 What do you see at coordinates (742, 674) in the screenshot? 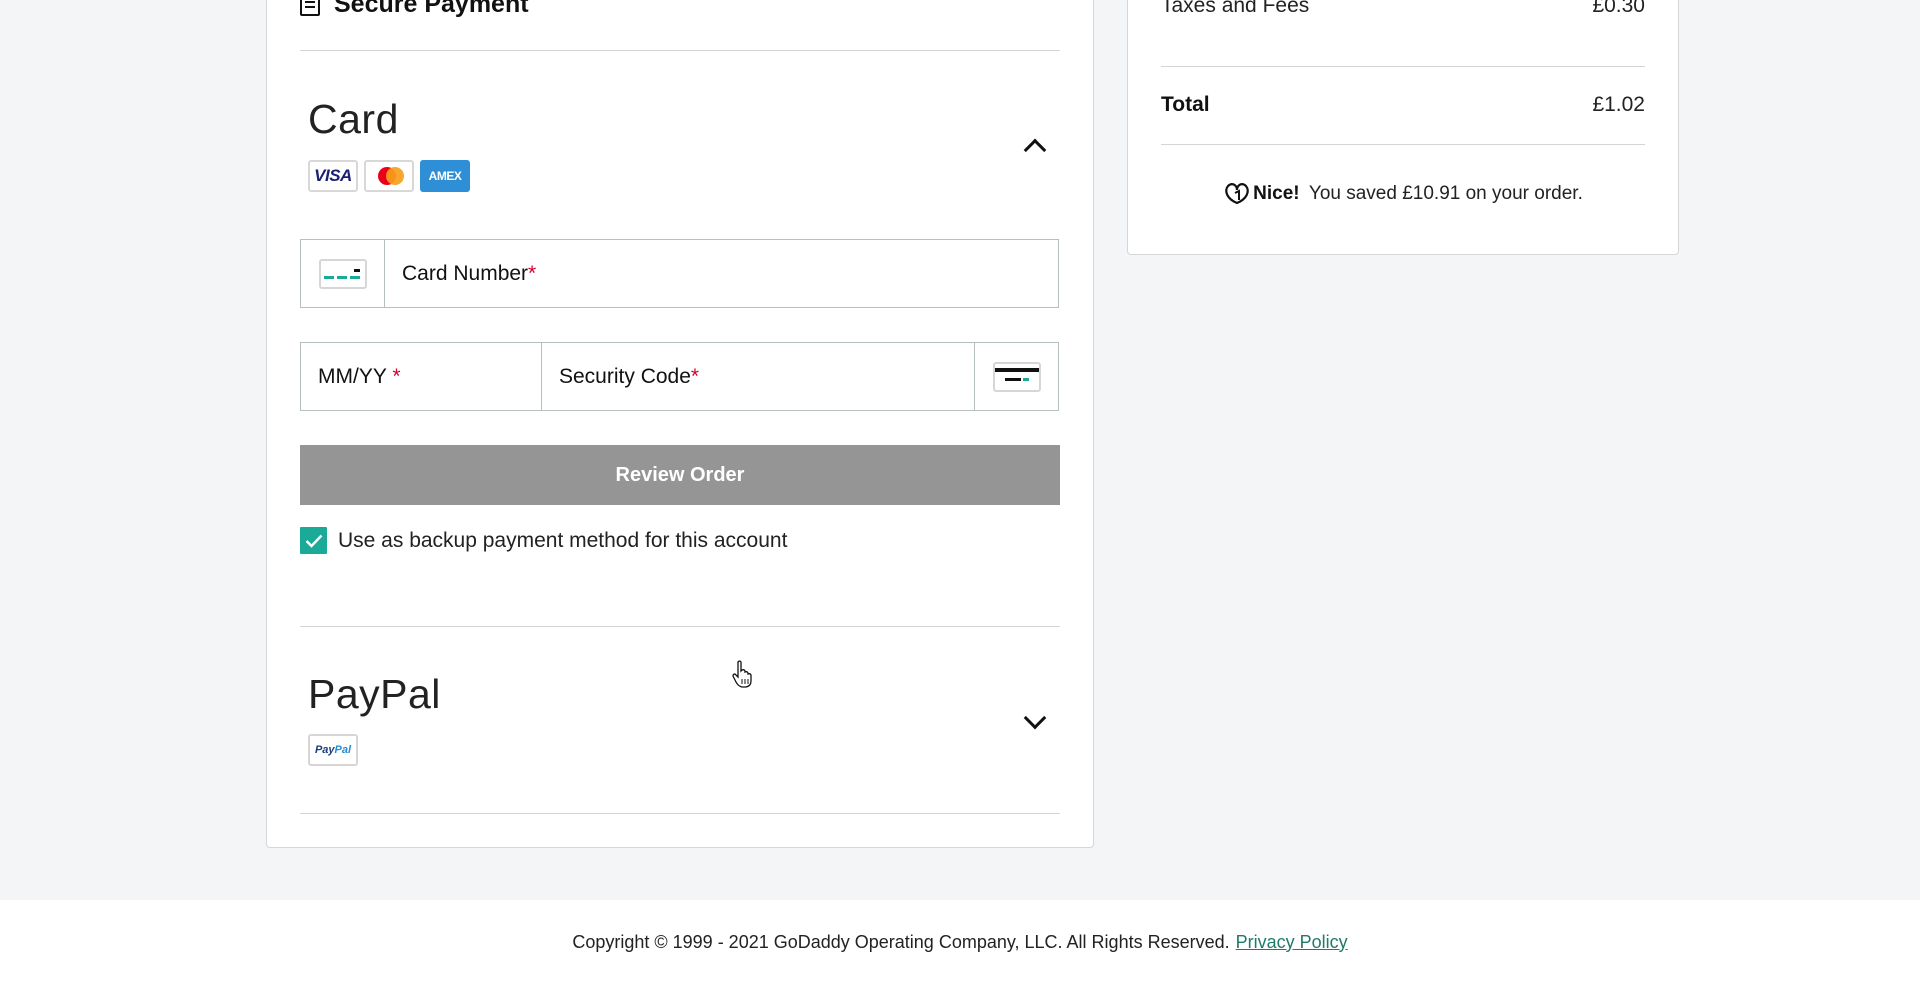
I see `hand-cursor-icon` at bounding box center [742, 674].